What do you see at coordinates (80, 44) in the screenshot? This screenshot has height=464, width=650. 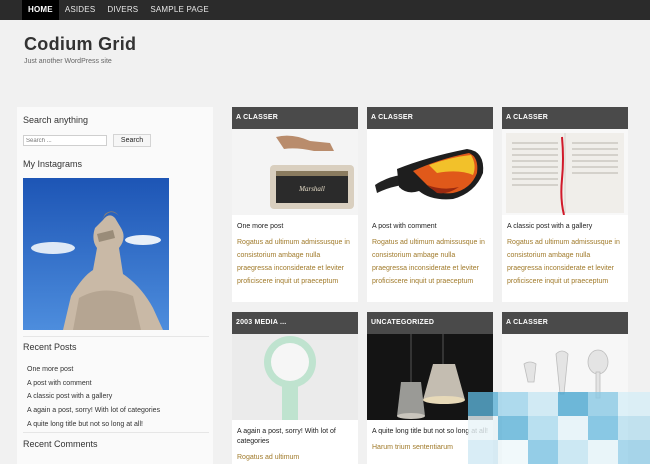 I see `site-title: Codium Grid` at bounding box center [80, 44].